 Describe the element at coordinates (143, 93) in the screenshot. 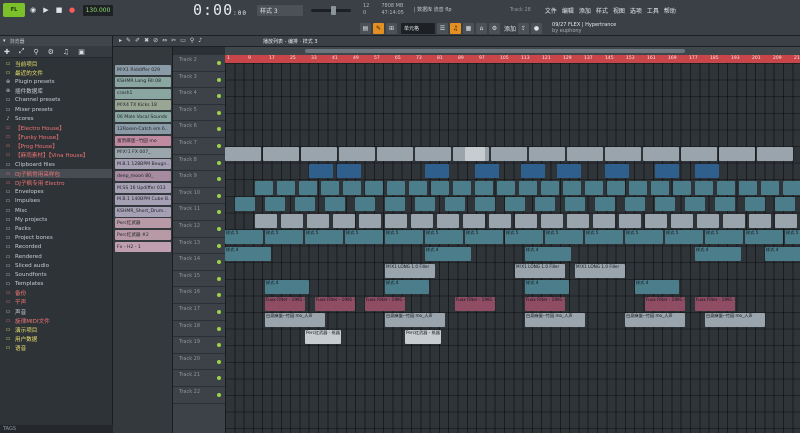

I see `picker-clip: crash1` at that location.